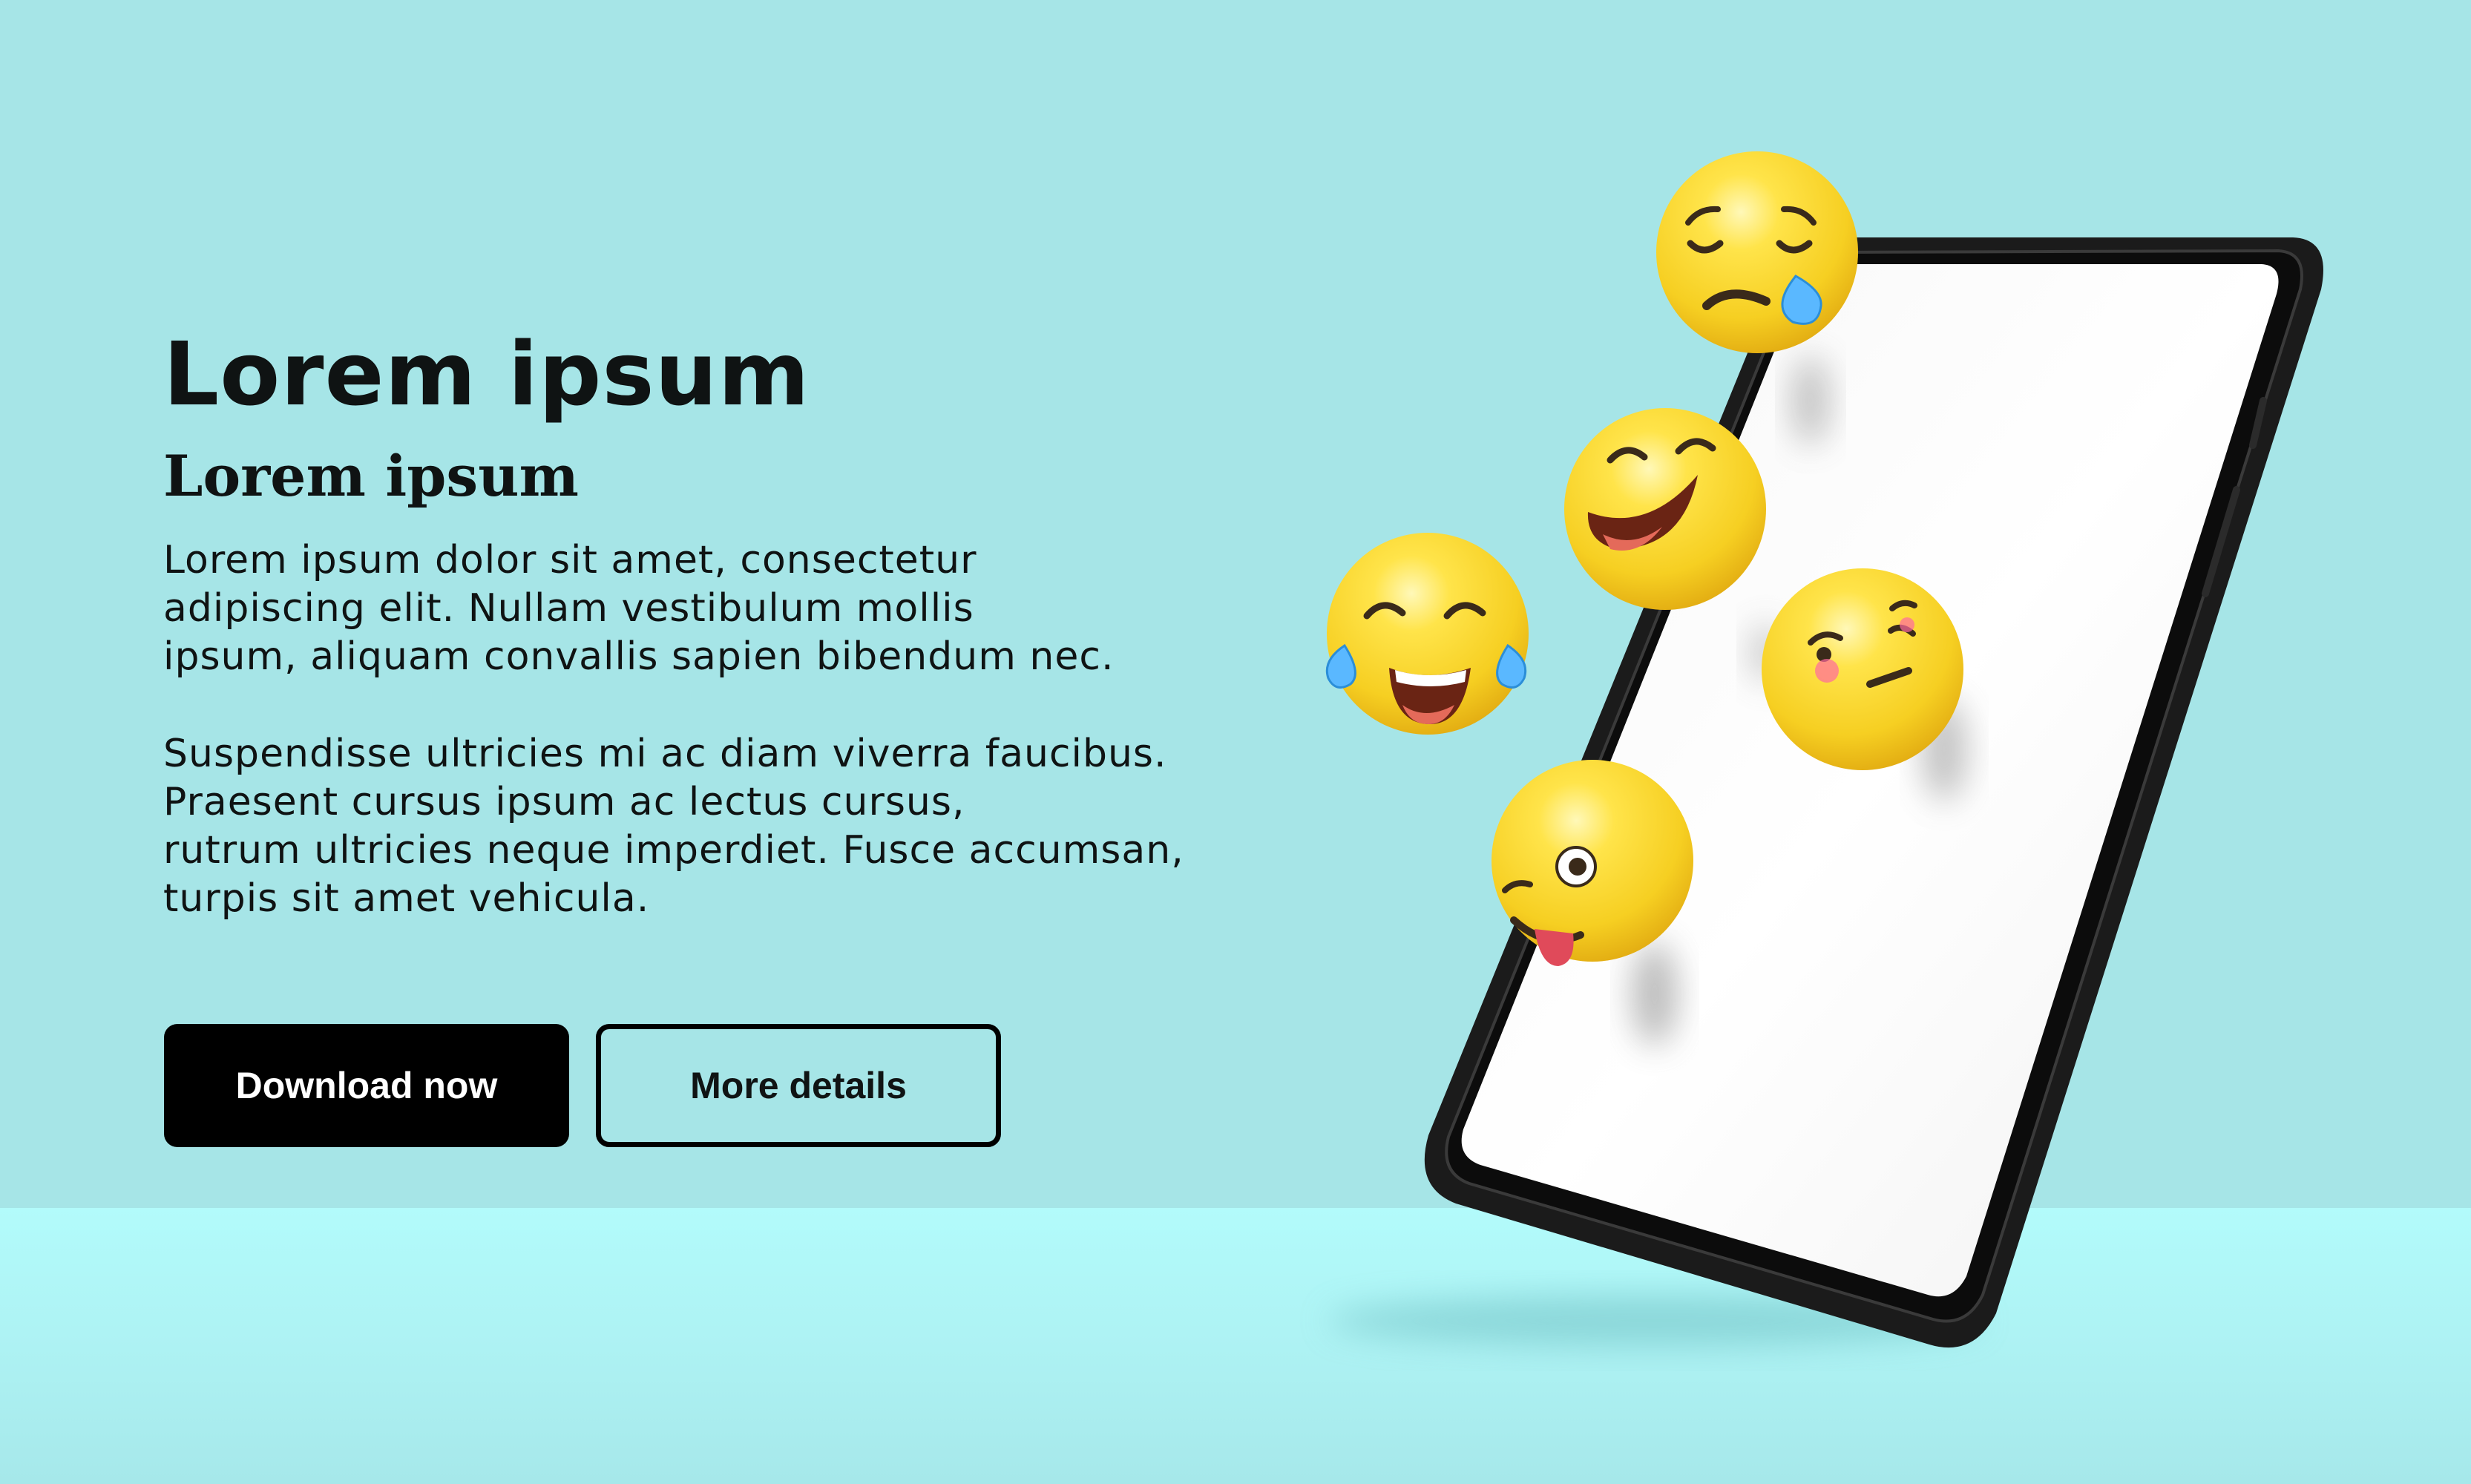  I want to click on page-subtitle: Lorem ipsum, so click(371, 475).